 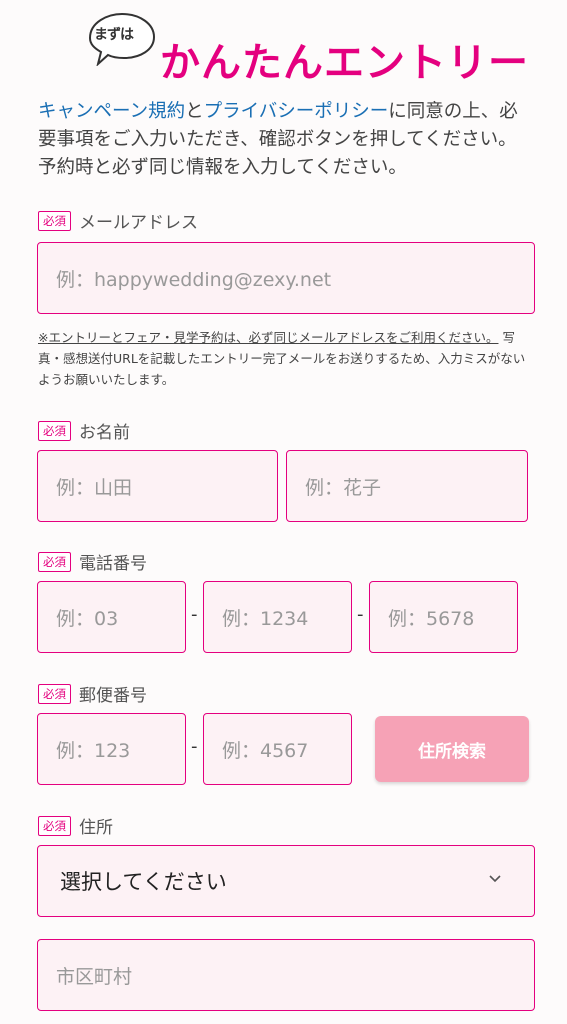 I want to click on postal-label-text: 郵便番号, so click(x=113, y=696).